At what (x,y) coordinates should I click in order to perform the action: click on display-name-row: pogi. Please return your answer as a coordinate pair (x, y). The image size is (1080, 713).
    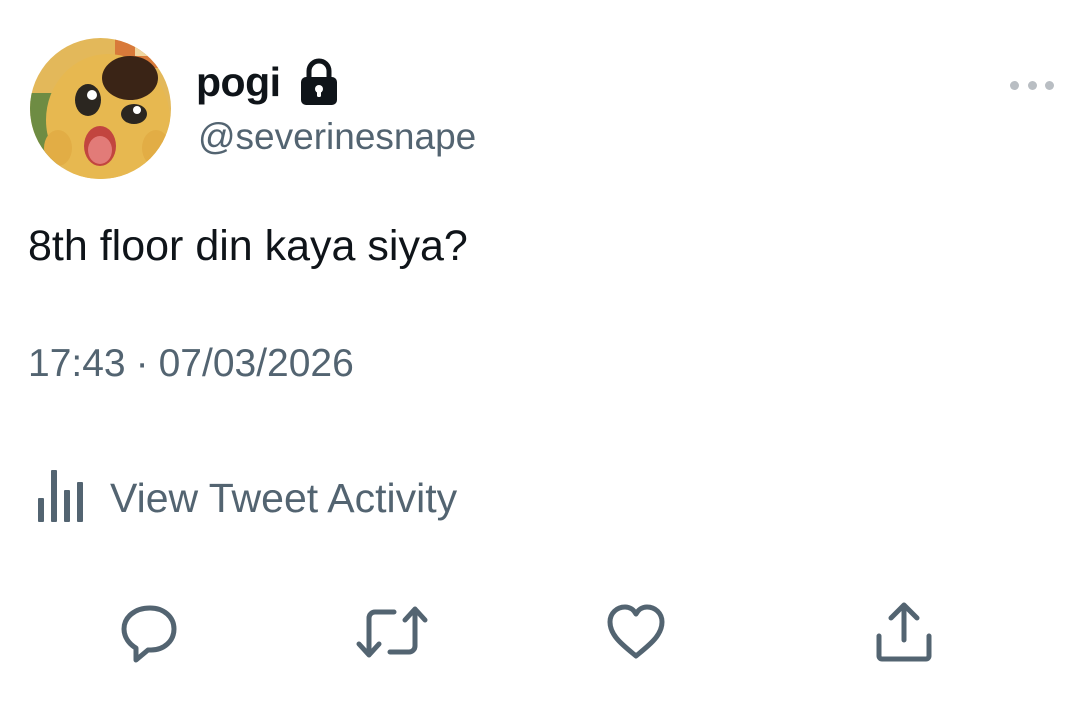
    Looking at the image, I should click on (267, 82).